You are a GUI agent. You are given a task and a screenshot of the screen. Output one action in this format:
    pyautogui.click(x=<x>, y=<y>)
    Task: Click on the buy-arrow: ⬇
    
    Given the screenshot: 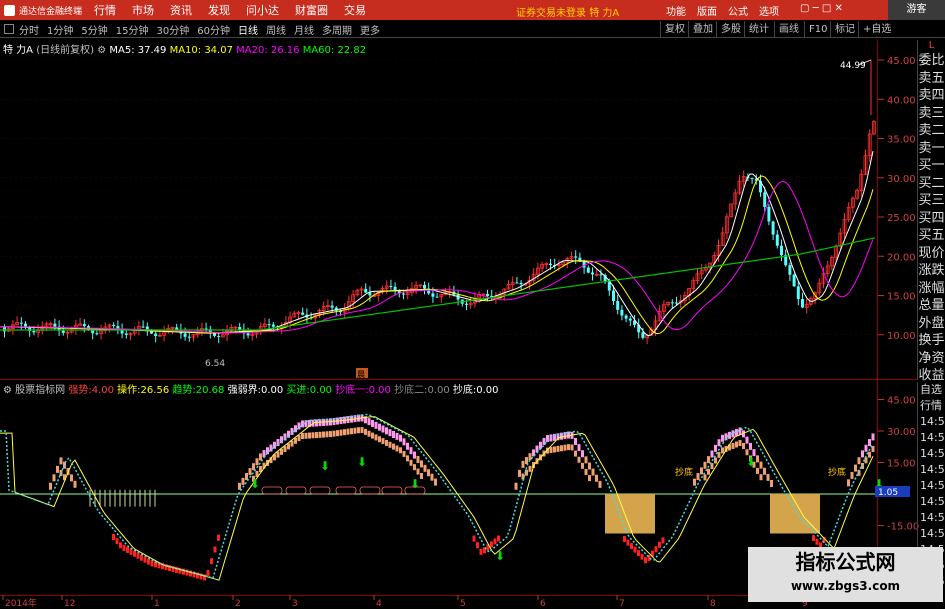 What is the action you would take?
    pyautogui.click(x=362, y=462)
    